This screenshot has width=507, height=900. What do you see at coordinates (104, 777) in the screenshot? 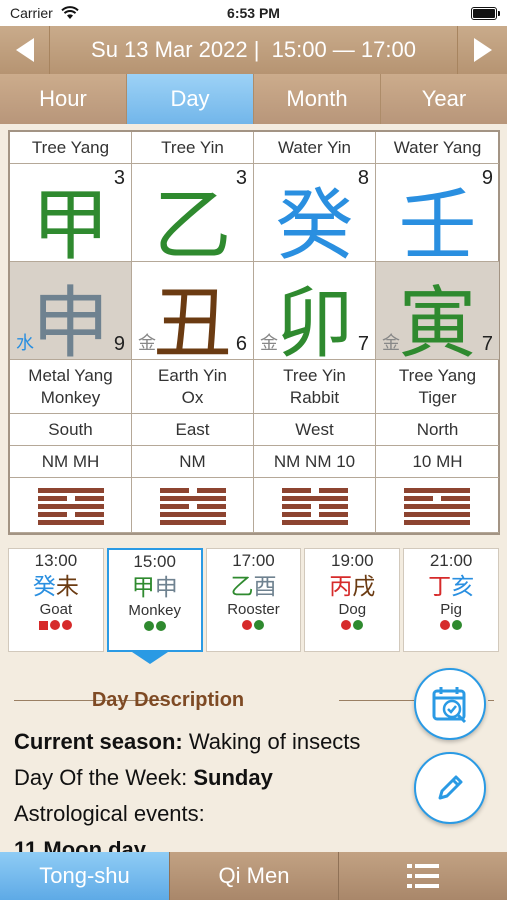
I see `weekday-label: Day Of the Week:` at bounding box center [104, 777].